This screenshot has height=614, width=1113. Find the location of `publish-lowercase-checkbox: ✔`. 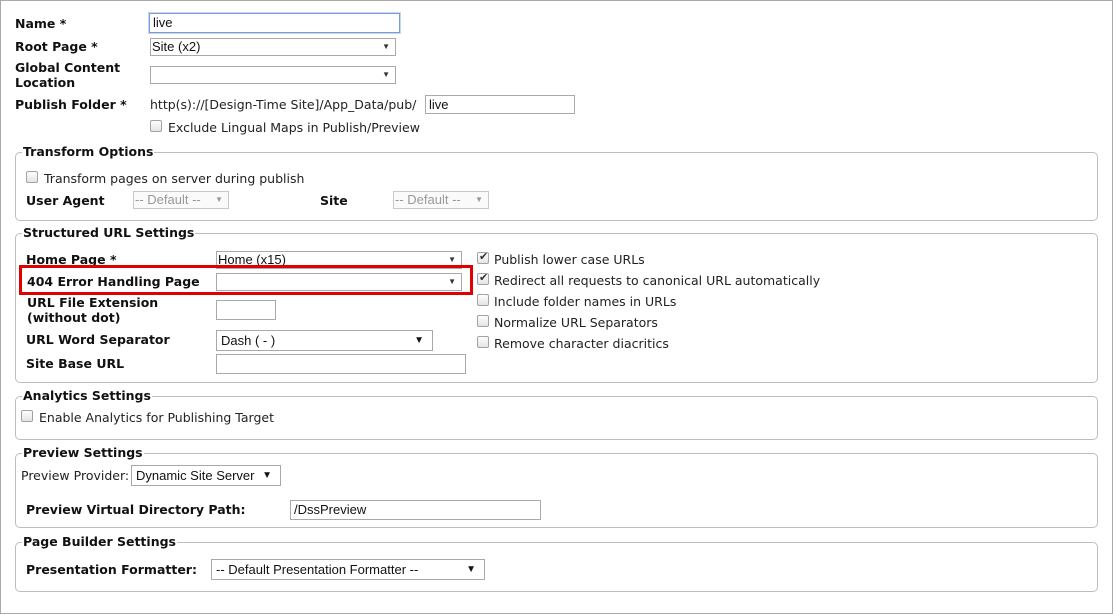

publish-lowercase-checkbox: ✔ is located at coordinates (483, 257).